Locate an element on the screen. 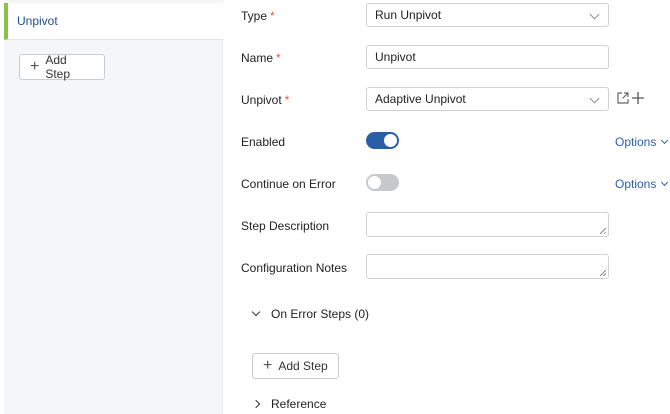 This screenshot has width=670, height=414. step-description-label: Step Description is located at coordinates (285, 226).